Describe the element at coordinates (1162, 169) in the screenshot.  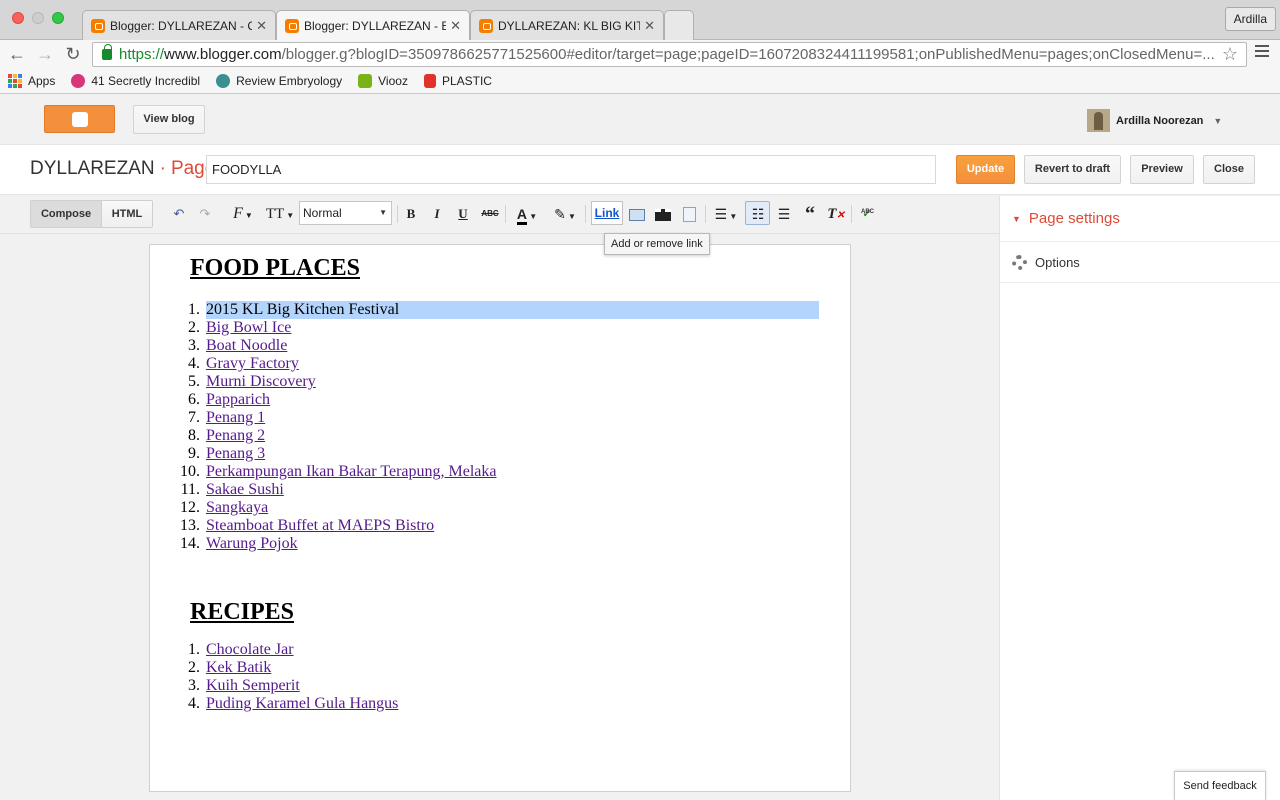
I see `preview-button: Preview` at that location.